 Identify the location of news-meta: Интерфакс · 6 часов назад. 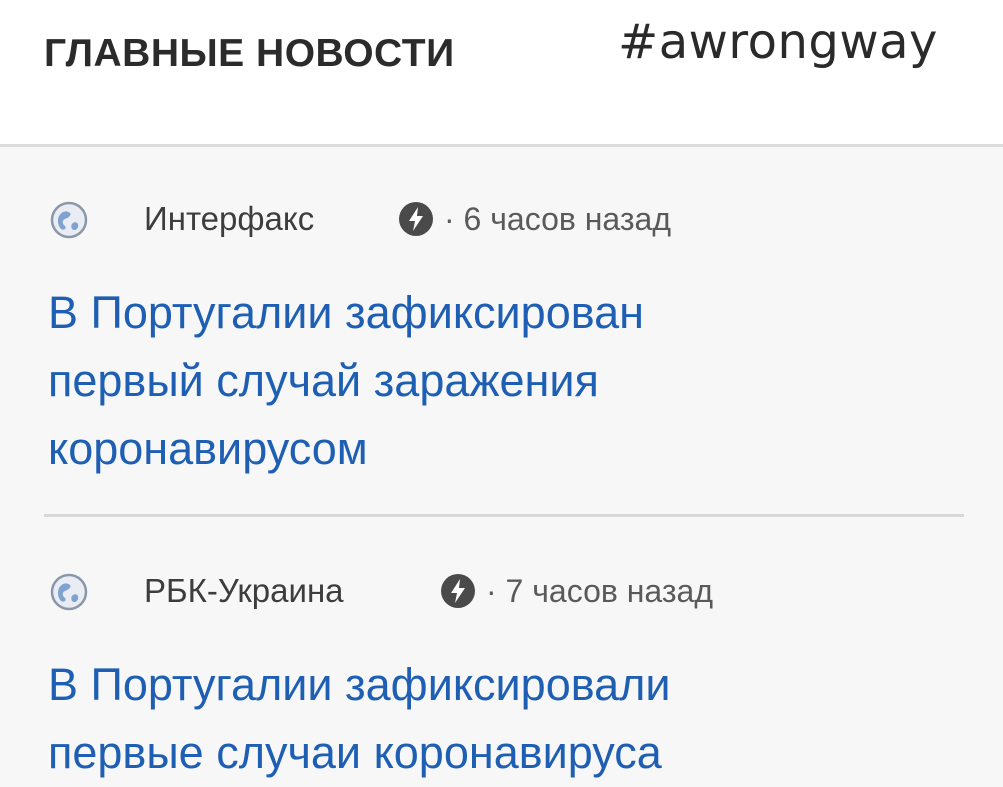
(501, 220).